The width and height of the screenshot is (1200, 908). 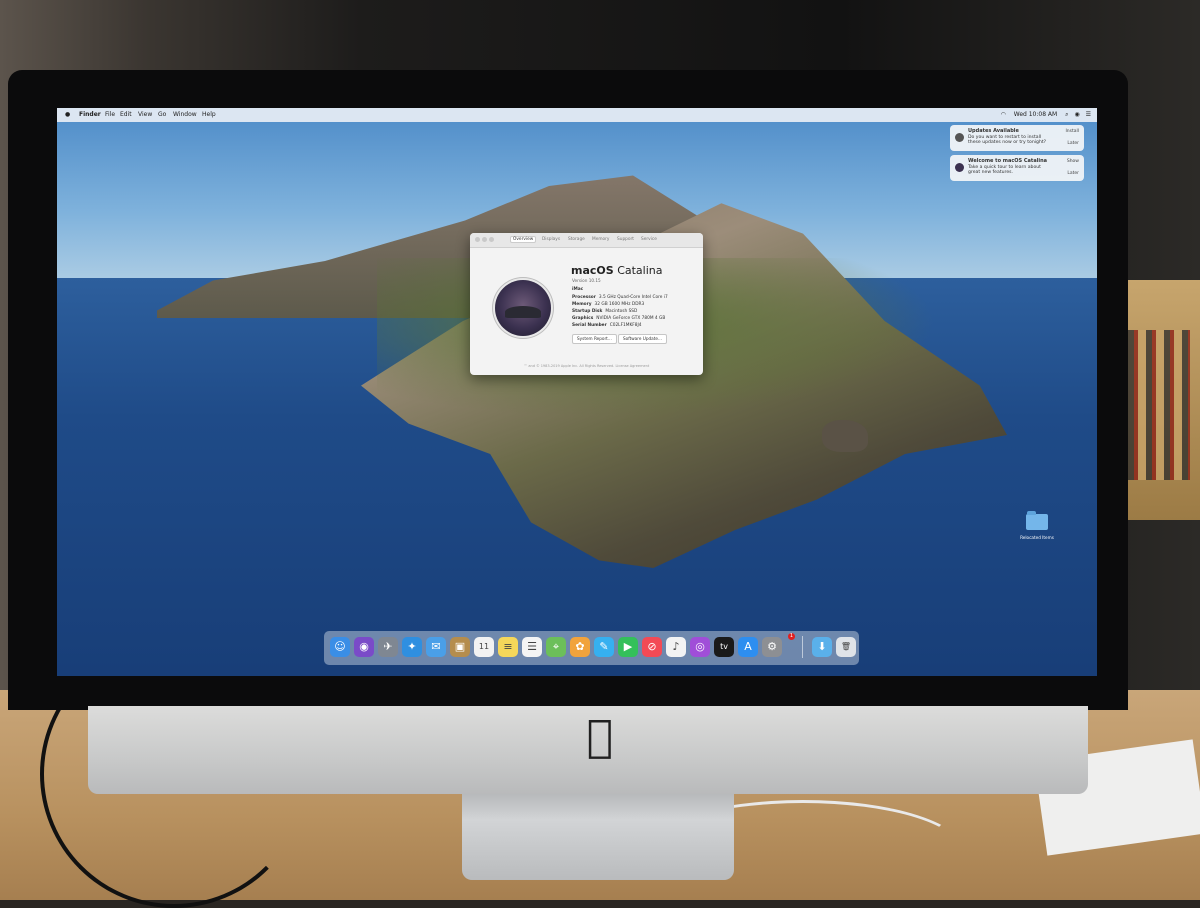 What do you see at coordinates (802, 647) in the screenshot?
I see `dock-separator` at bounding box center [802, 647].